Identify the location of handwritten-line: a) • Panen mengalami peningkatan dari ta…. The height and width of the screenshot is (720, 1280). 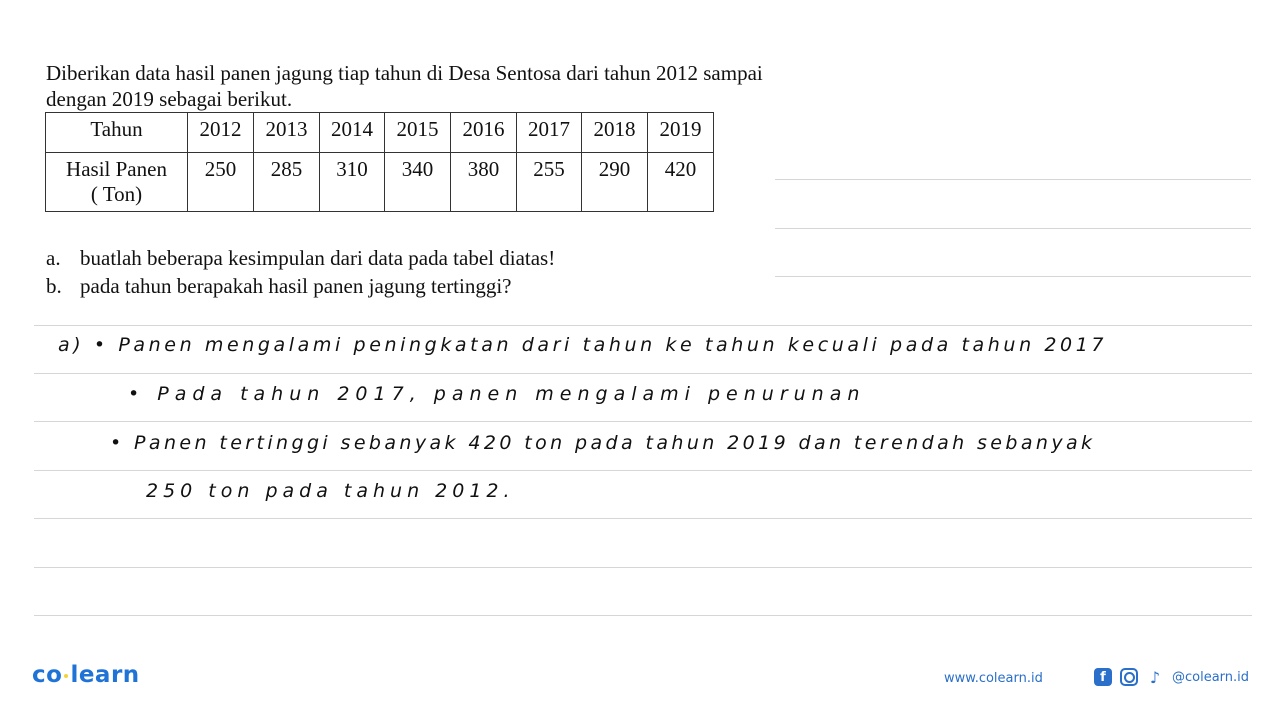
(583, 345).